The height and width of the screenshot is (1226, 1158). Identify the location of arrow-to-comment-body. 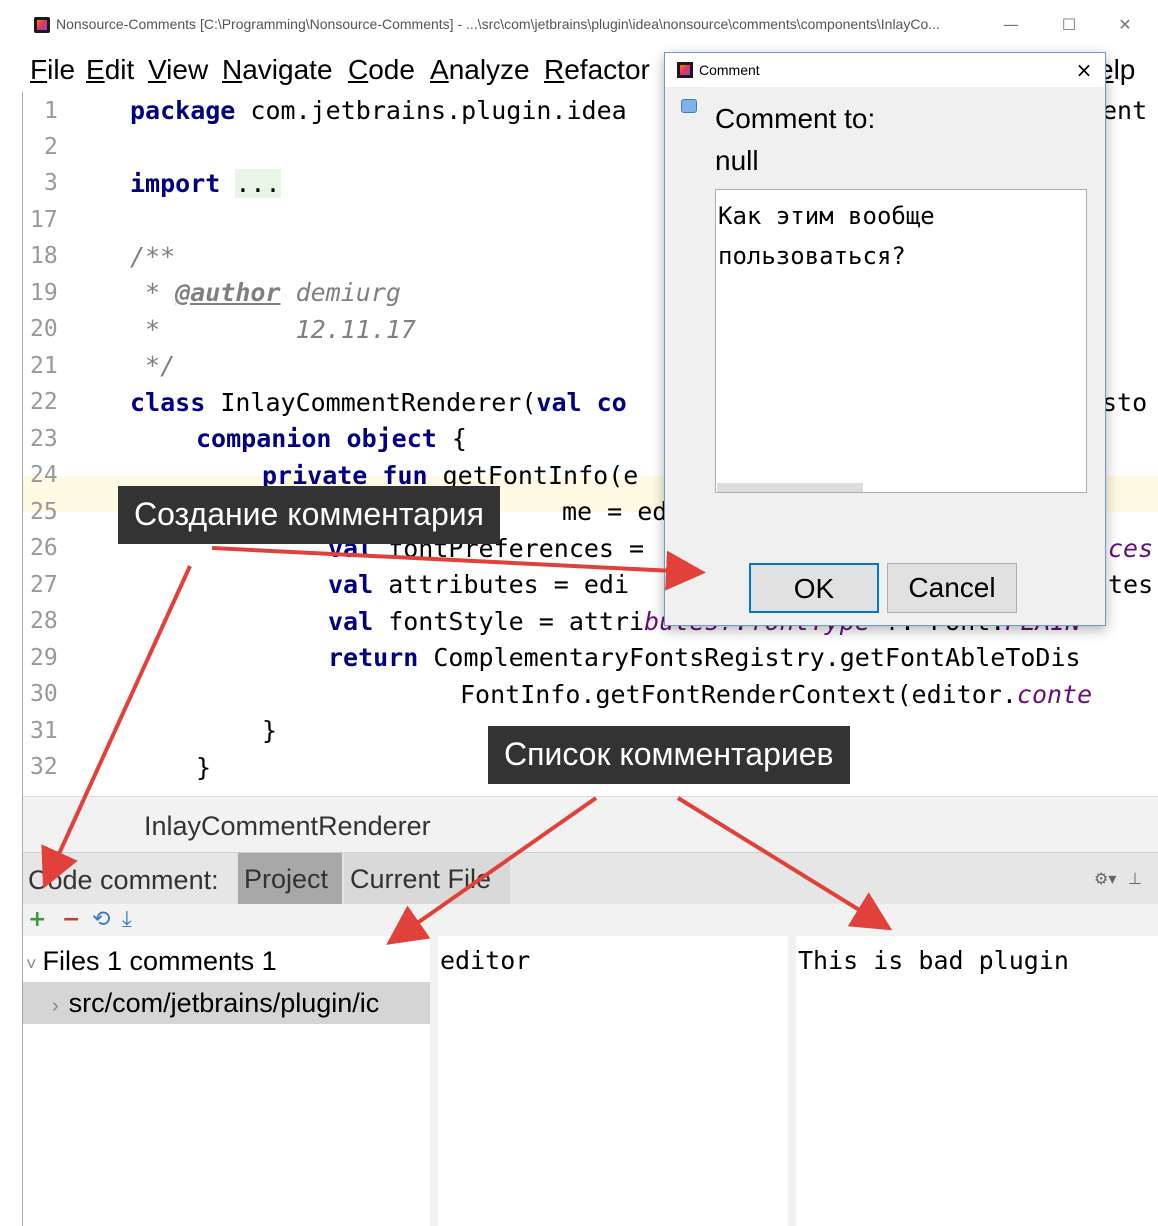
(784, 863).